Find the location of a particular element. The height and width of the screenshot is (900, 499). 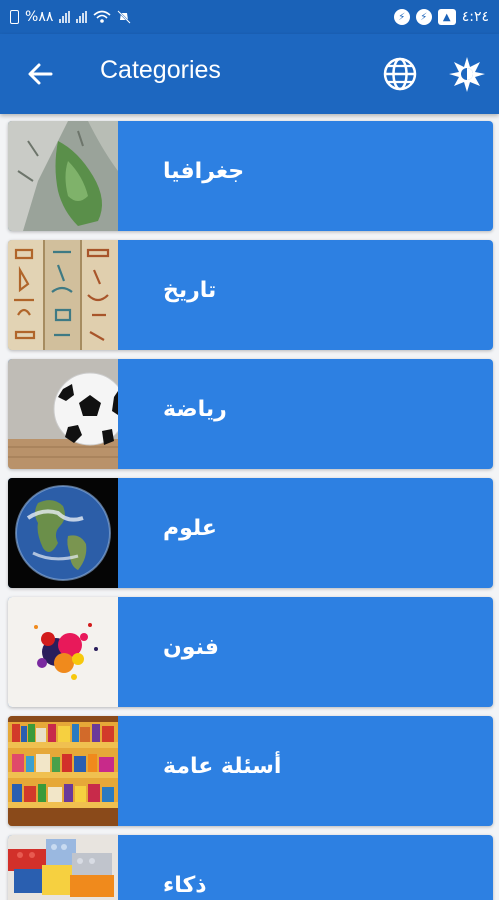

app-bar: Categories is located at coordinates (249, 74).